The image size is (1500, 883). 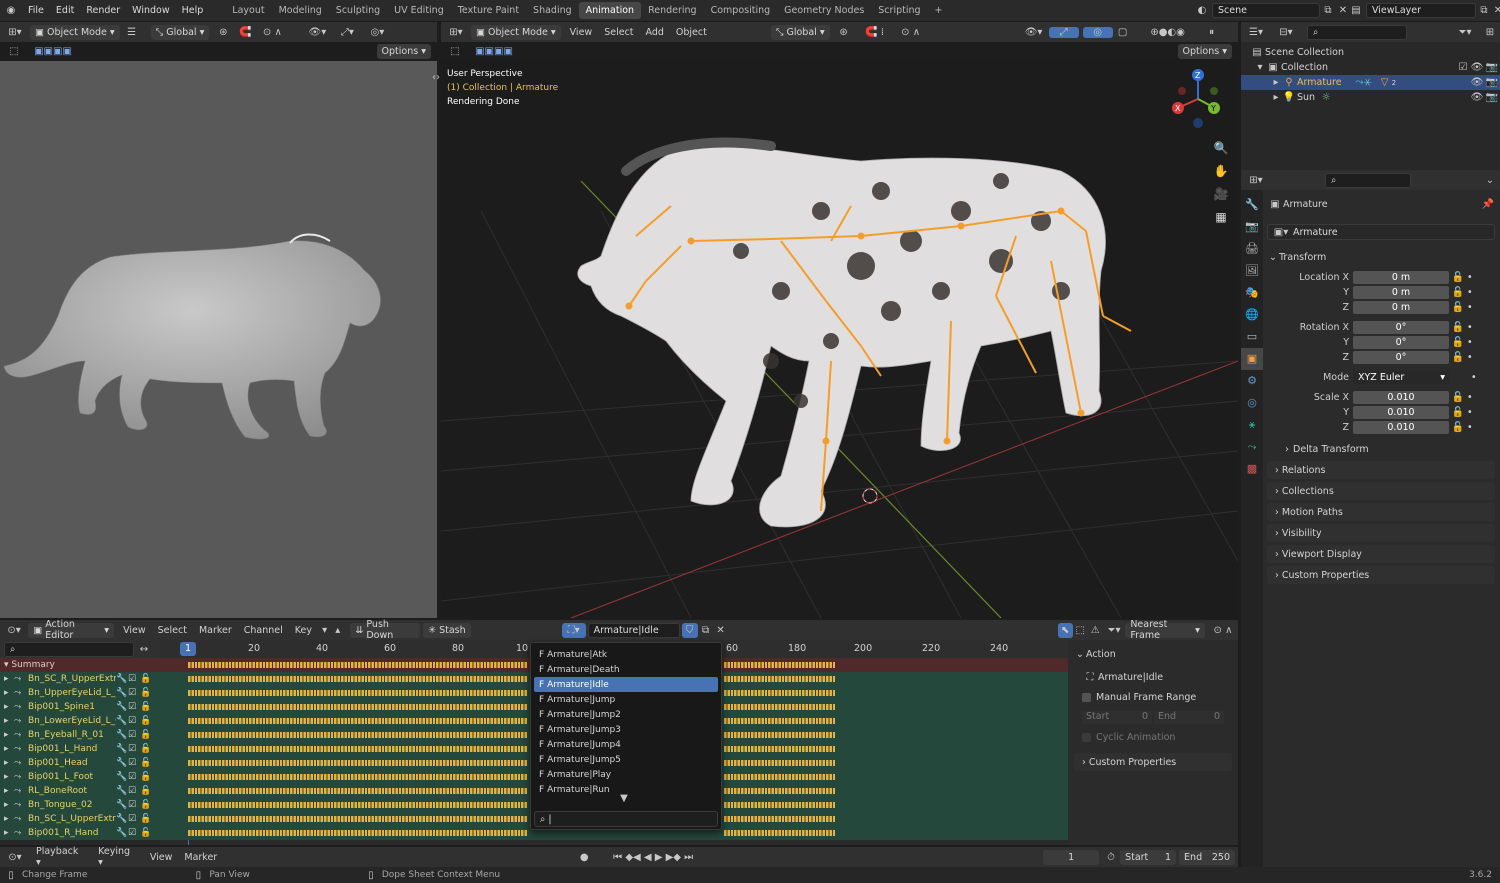 I want to click on new-scene-icon: ⧉, so click(x=1328, y=10).